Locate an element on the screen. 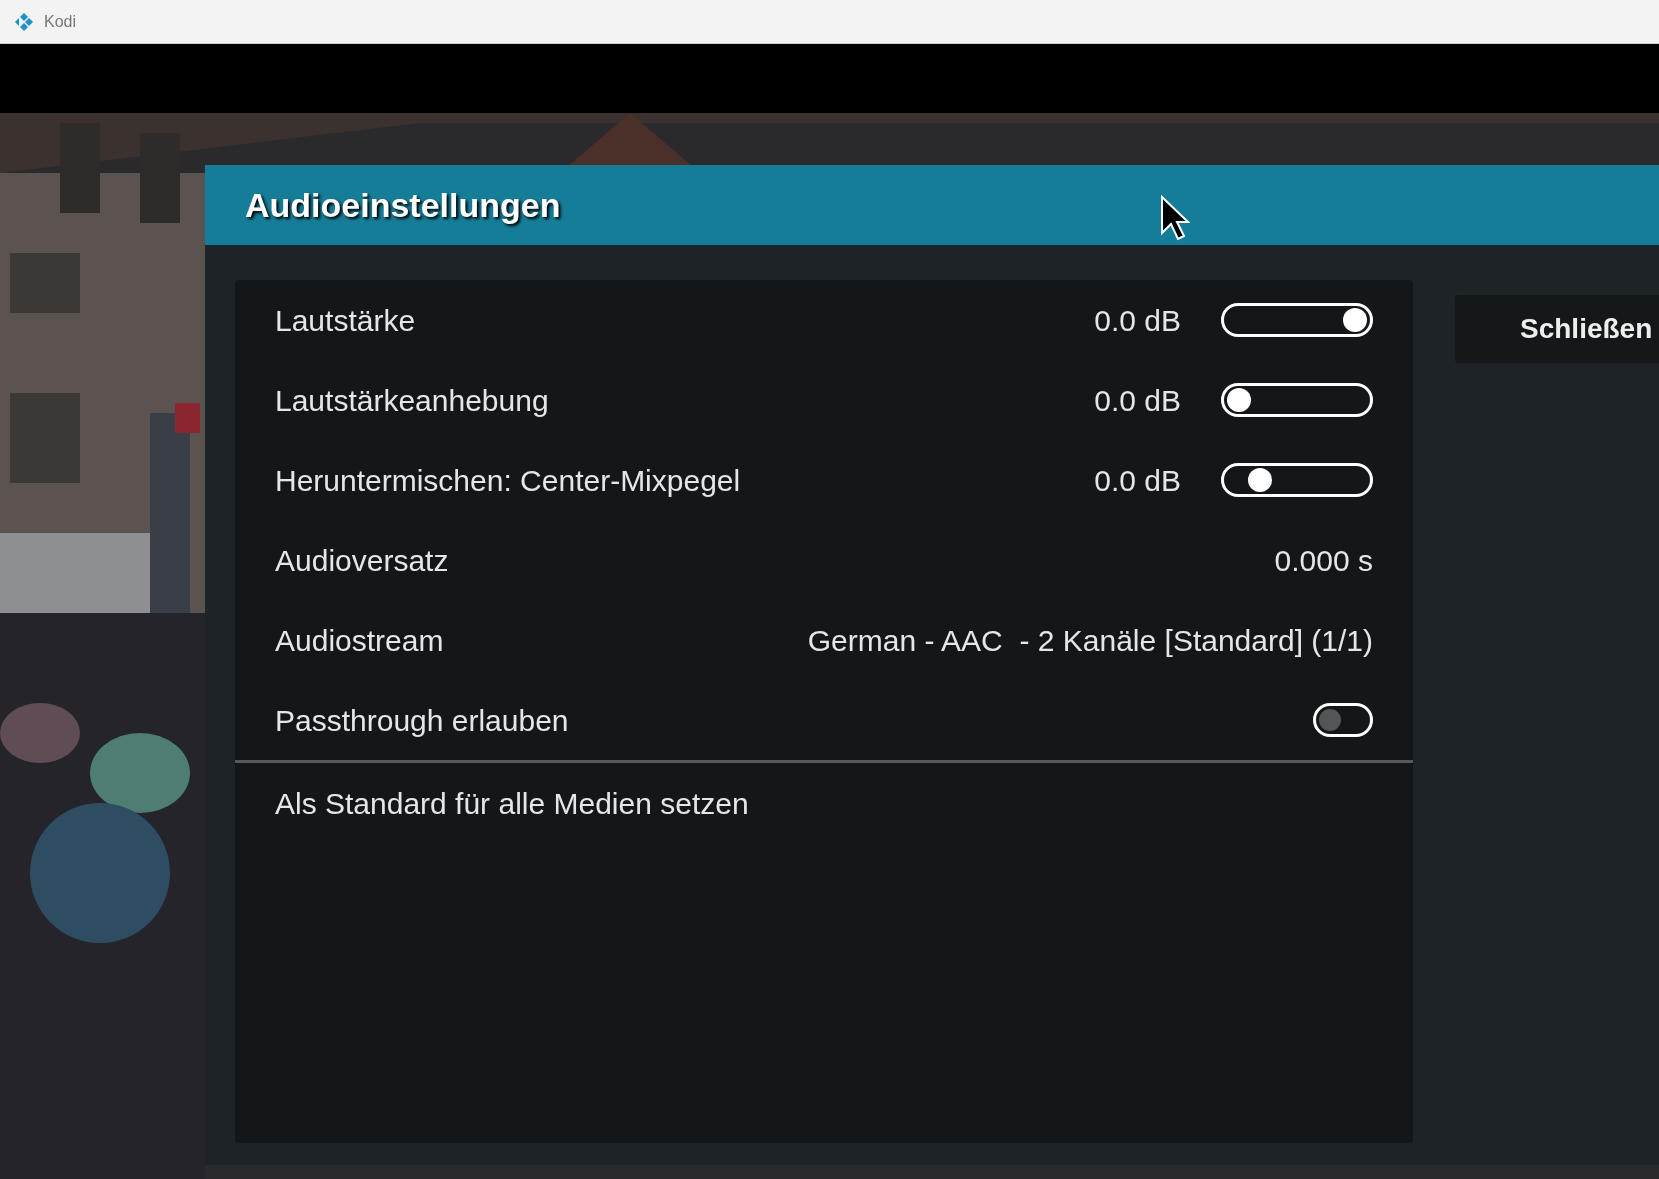  setting-label: Heruntermischen: Center-Mixpegel is located at coordinates (508, 480).